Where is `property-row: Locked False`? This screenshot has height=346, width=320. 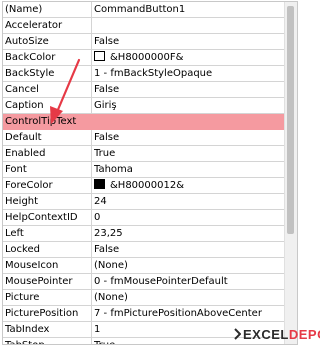 property-row: Locked False is located at coordinates (149, 250).